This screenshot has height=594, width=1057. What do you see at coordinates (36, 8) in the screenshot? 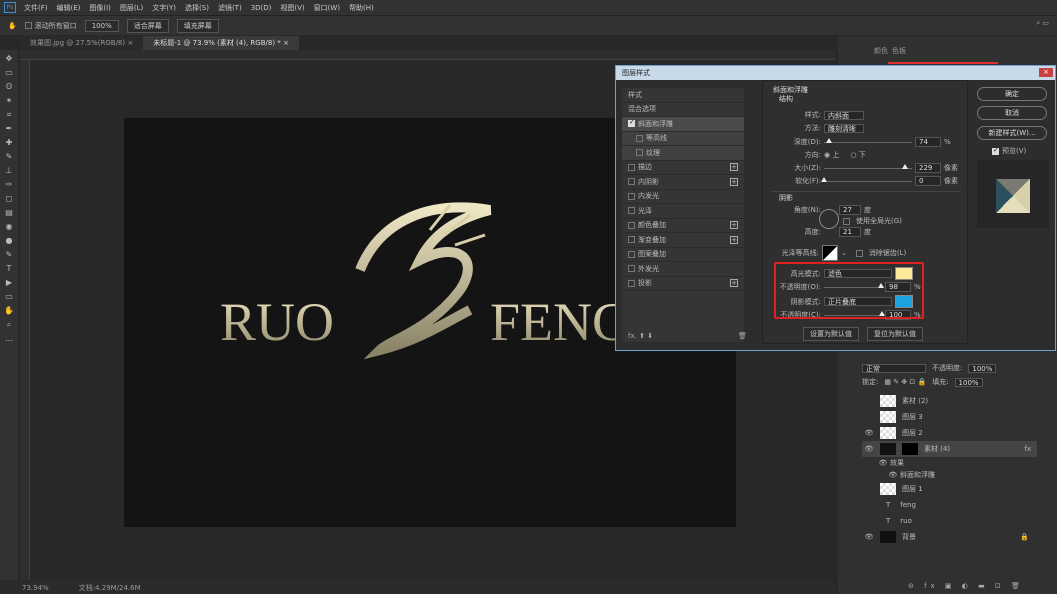
I see `menu-item: 文件(F)` at bounding box center [36, 8].